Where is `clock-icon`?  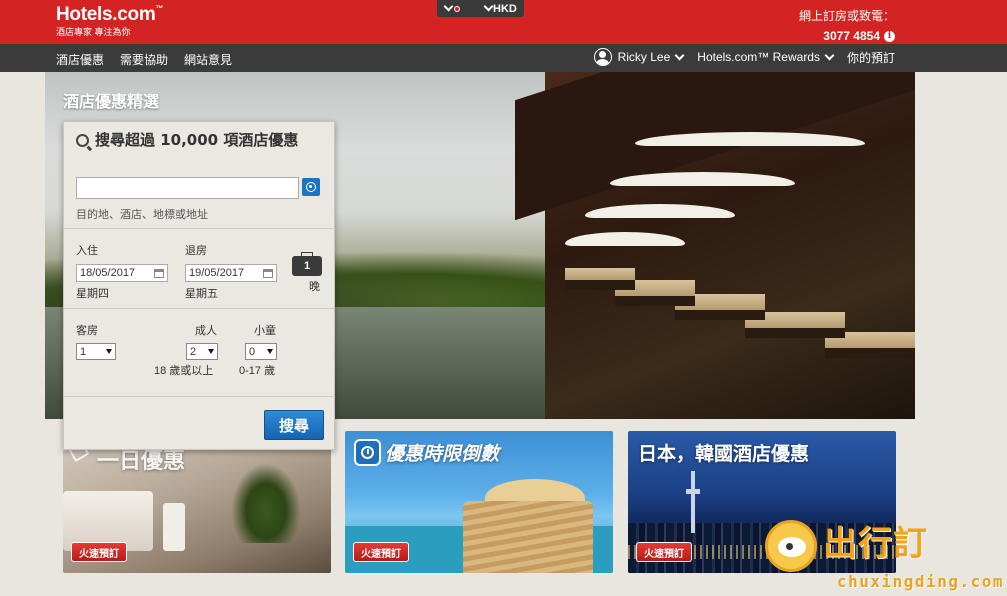 clock-icon is located at coordinates (367, 452).